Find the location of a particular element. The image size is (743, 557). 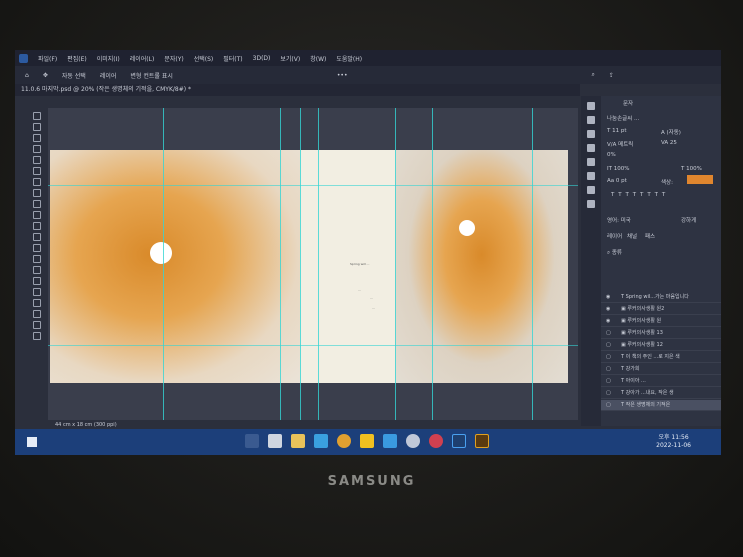

font-size-field: 11 pt is located at coordinates (619, 131).